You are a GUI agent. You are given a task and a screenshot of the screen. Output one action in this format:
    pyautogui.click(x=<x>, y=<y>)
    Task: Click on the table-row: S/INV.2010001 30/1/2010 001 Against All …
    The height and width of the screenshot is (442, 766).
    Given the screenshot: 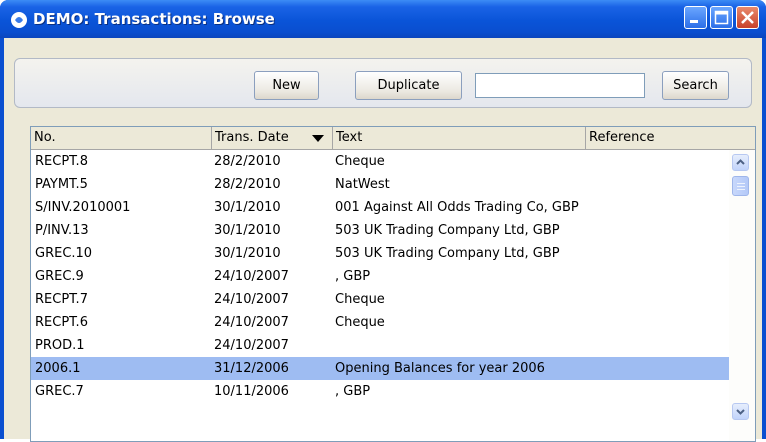 What is the action you would take?
    pyautogui.click(x=380, y=207)
    